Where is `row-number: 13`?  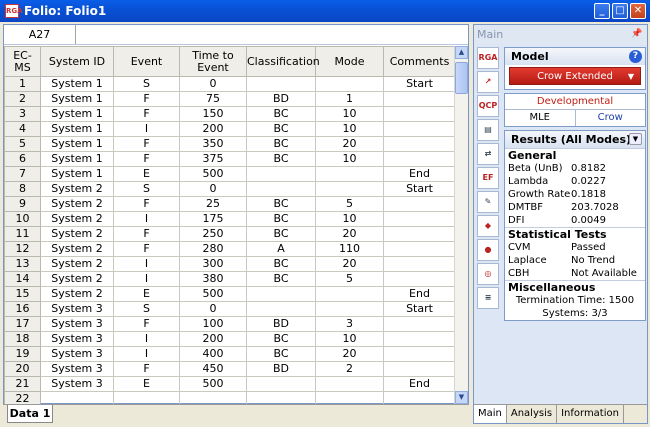
row-number: 13 is located at coordinates (22, 264).